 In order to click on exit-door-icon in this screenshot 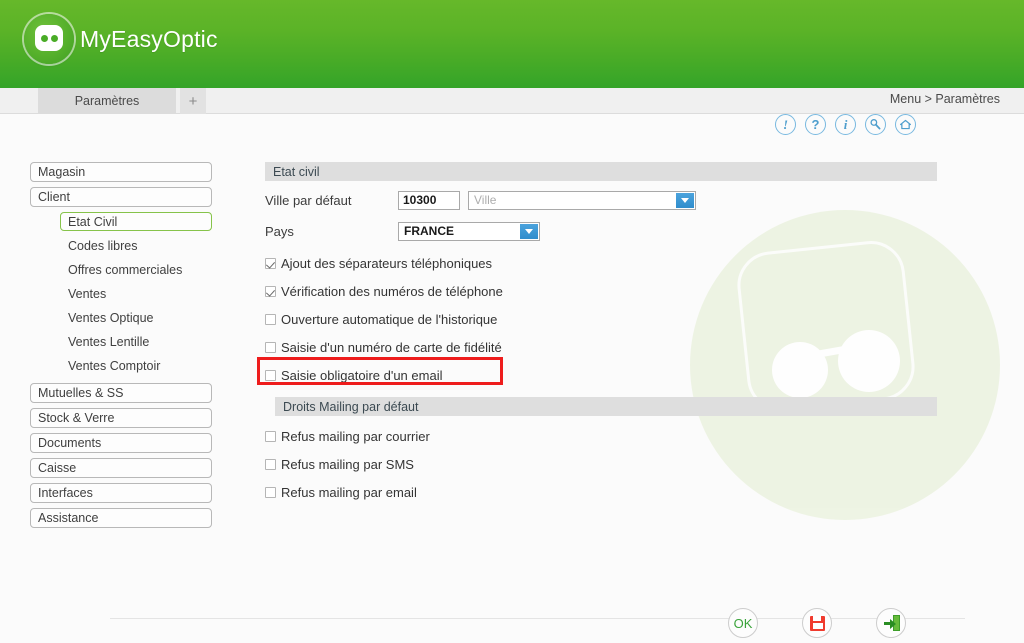, I will do `click(891, 623)`.